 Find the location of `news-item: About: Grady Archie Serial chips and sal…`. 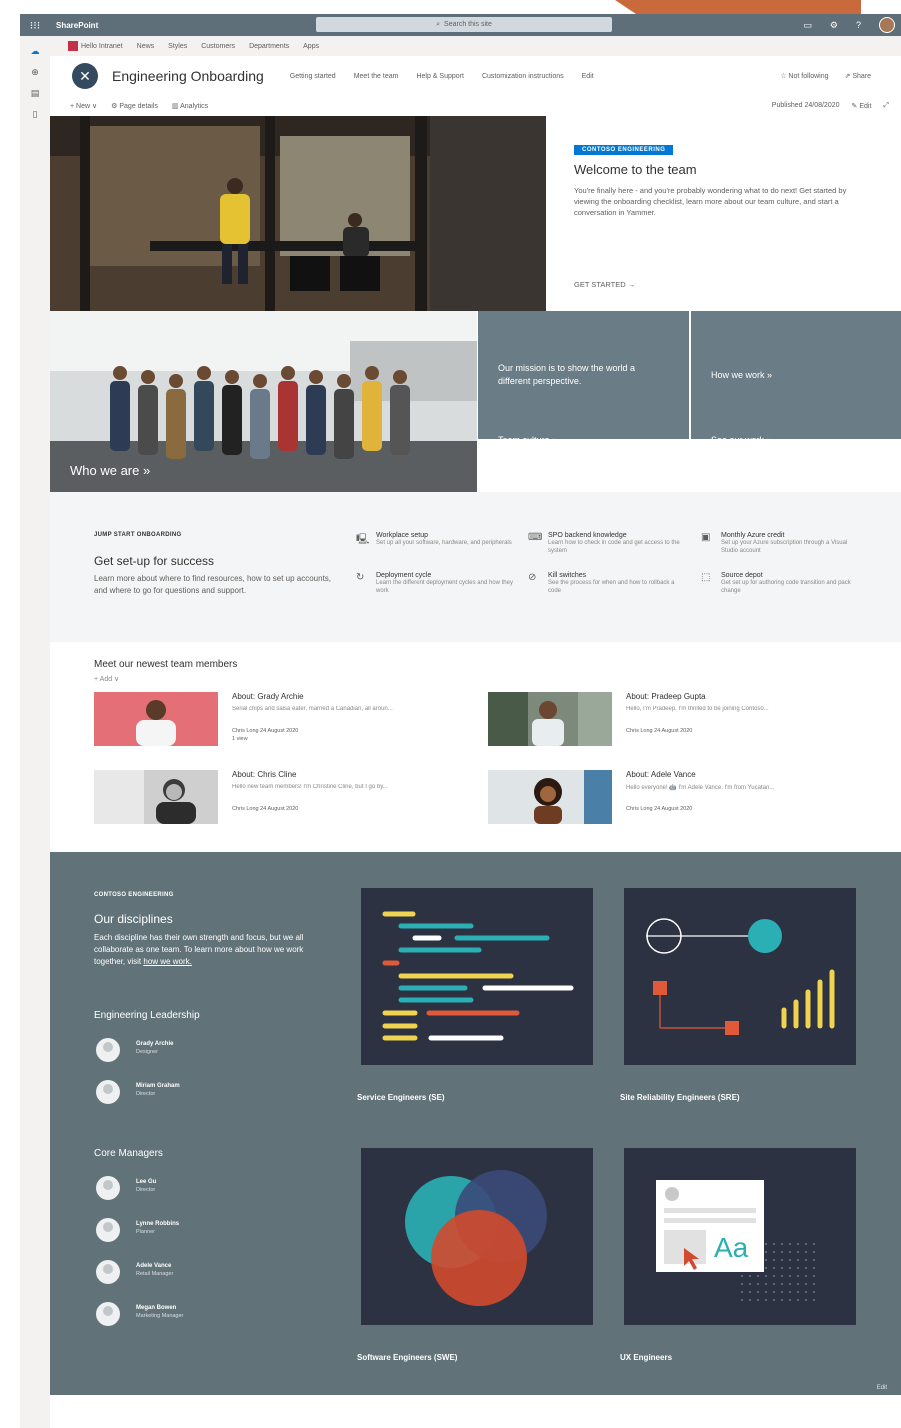

news-item: About: Grady Archie Serial chips and sal… is located at coordinates (284, 720).